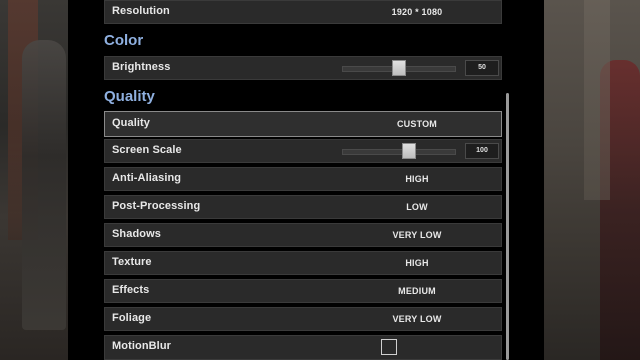 This screenshot has height=360, width=640. What do you see at coordinates (303, 124) in the screenshot?
I see `quality-preset-row: Quality CUSTOM` at bounding box center [303, 124].